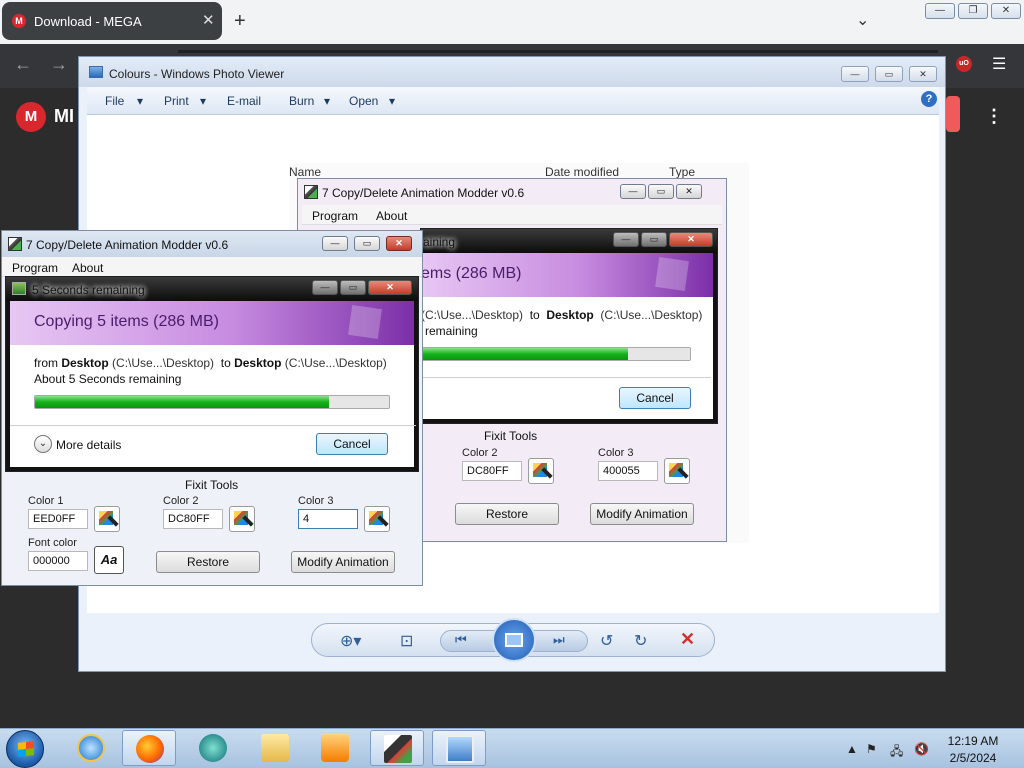 The height and width of the screenshot is (768, 1024). What do you see at coordinates (96, 72) in the screenshot?
I see `photo-viewer-app-icon` at bounding box center [96, 72].